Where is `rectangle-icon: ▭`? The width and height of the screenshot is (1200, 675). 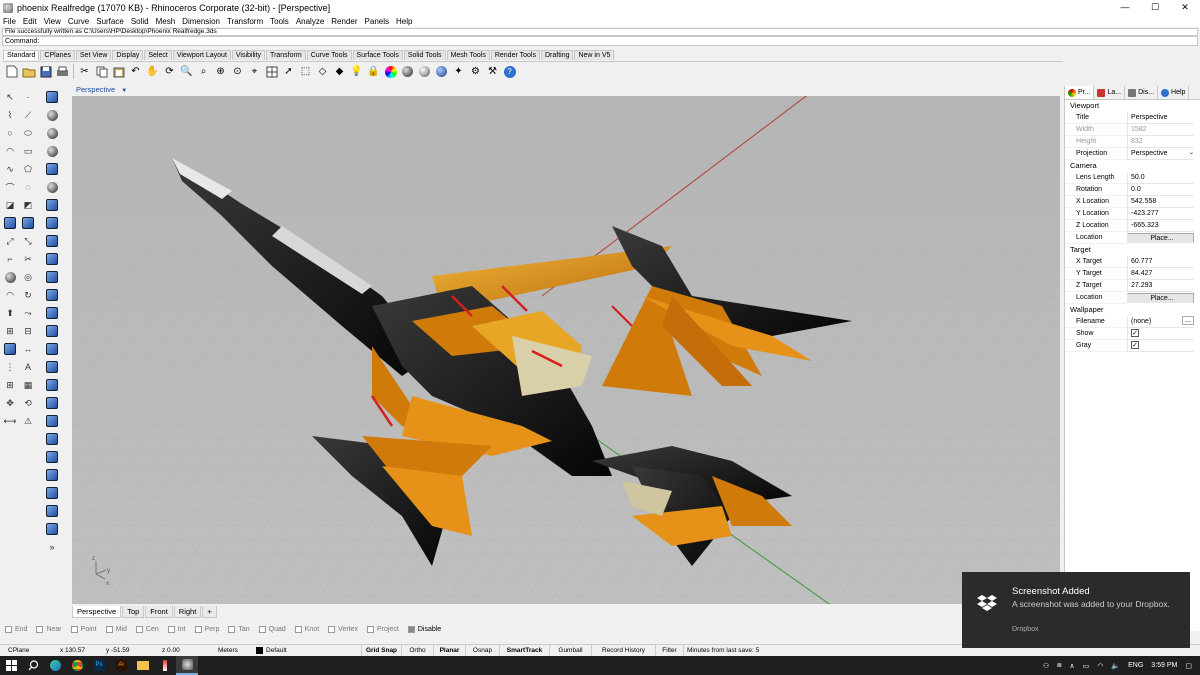
rectangle-icon: ▭ is located at coordinates (28, 151).